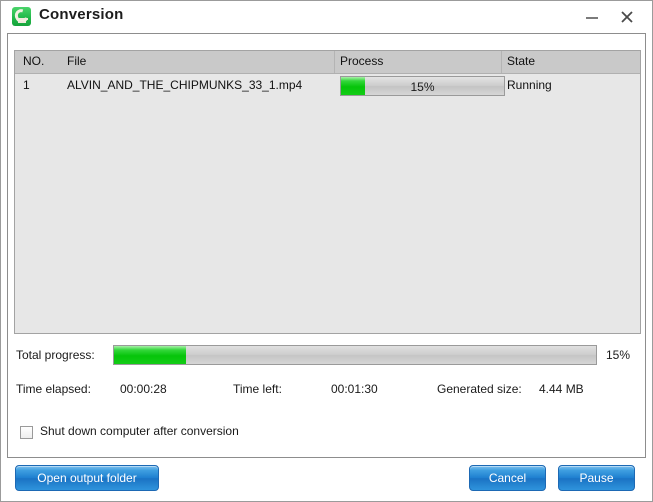 This screenshot has height=502, width=653. I want to click on generated-size-value: 4.44 MB, so click(561, 389).